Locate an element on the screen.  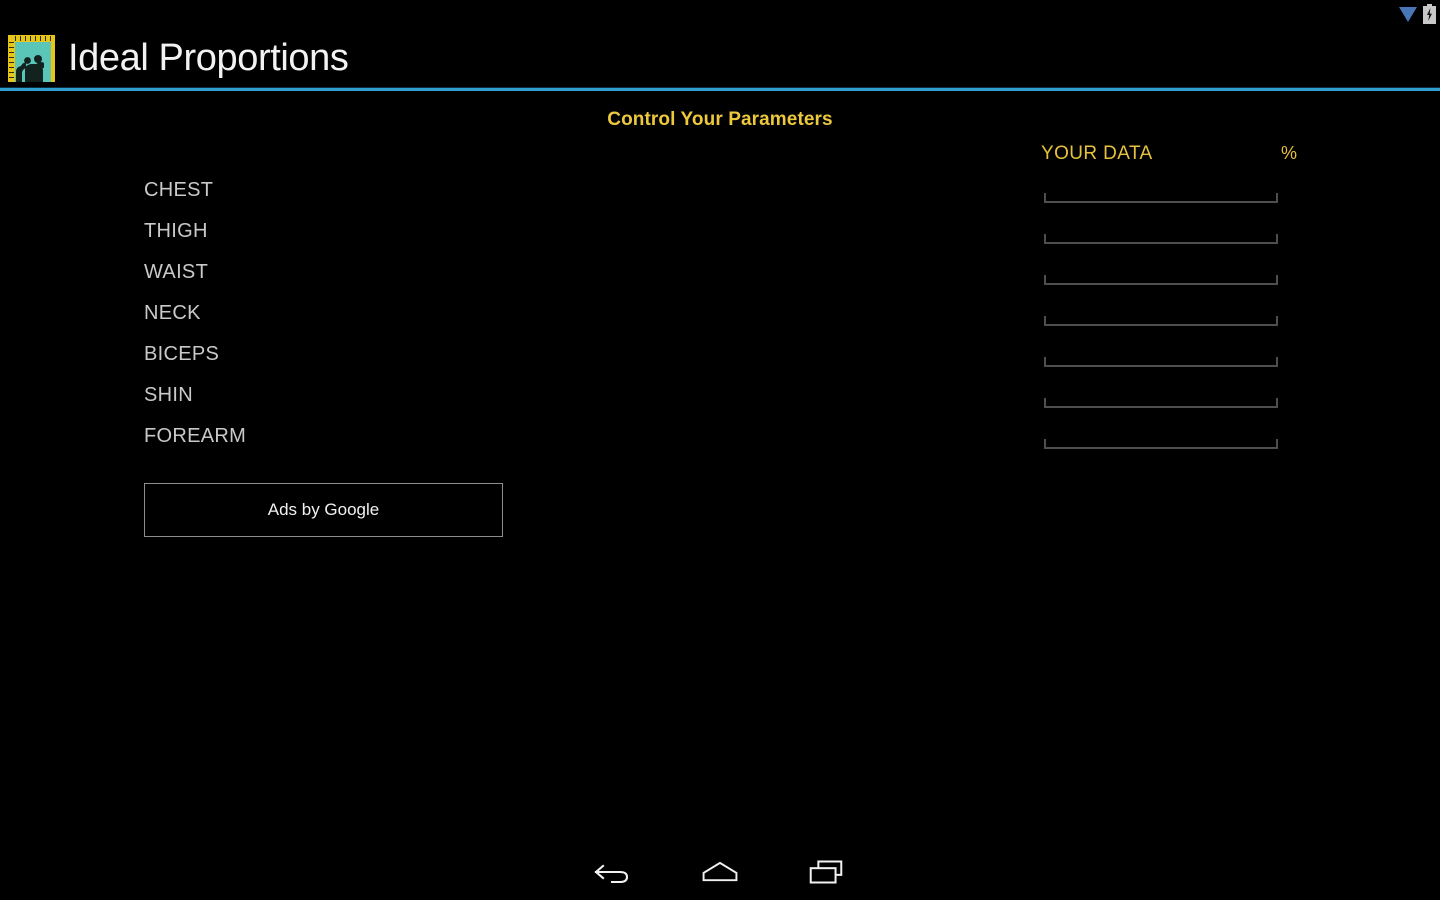
param-input-chest is located at coordinates (1161, 185).